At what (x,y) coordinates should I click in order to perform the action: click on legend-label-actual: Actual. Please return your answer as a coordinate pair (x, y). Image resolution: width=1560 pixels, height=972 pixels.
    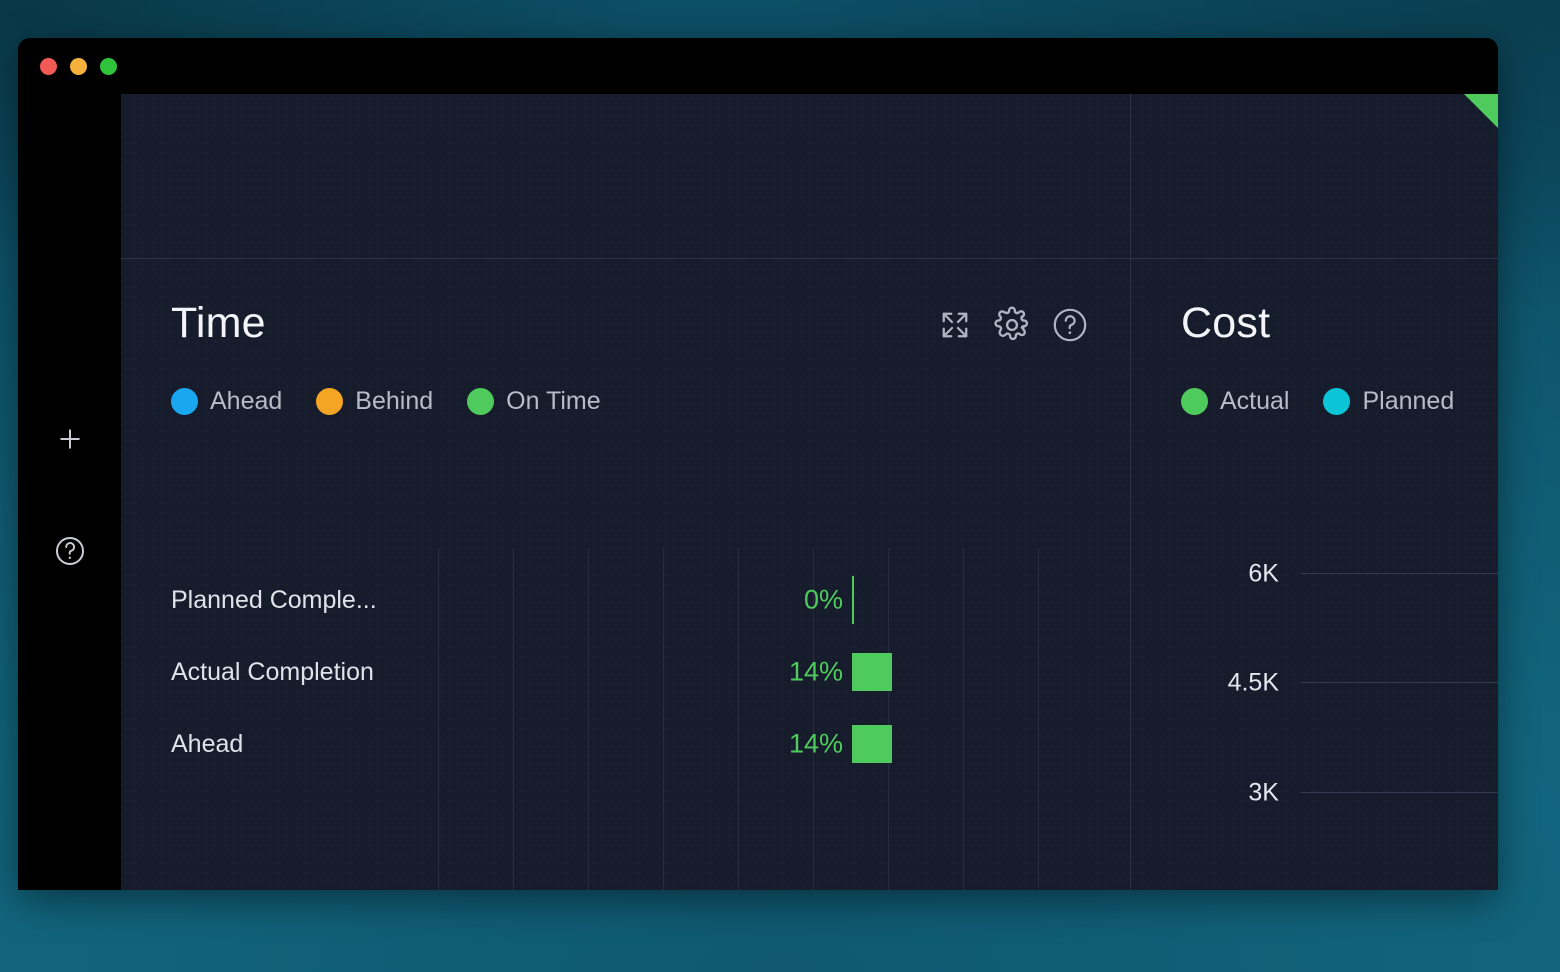
    Looking at the image, I should click on (1255, 401).